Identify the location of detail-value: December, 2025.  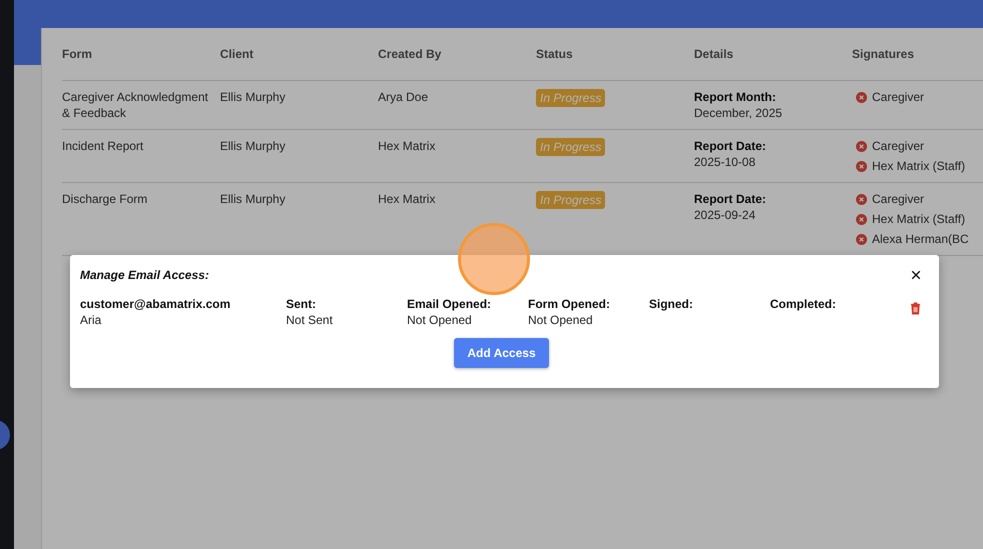
(739, 113).